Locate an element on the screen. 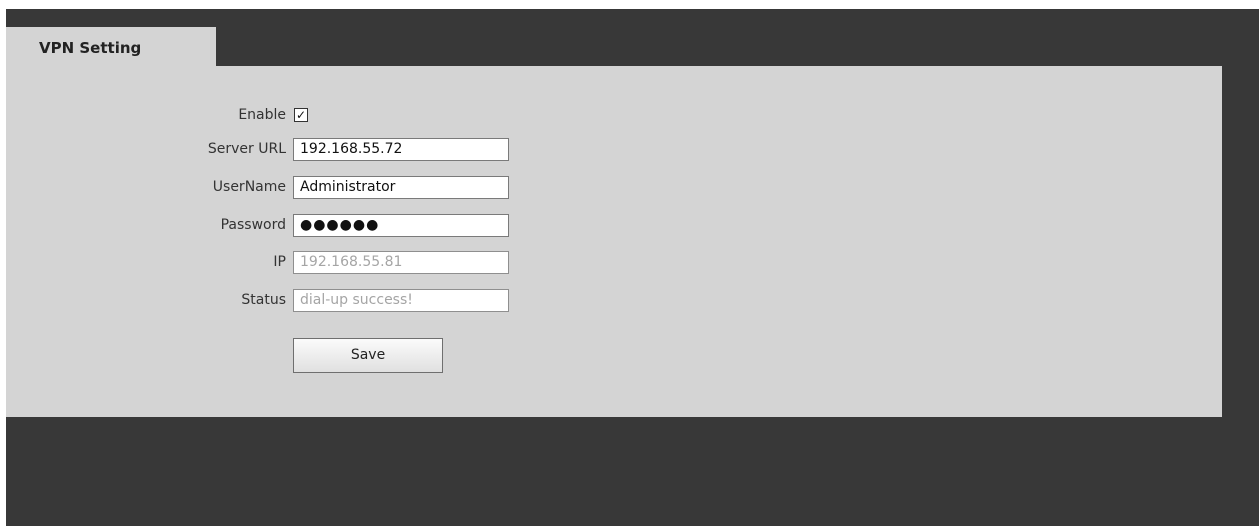  status-label-box: Status is located at coordinates (196, 300).